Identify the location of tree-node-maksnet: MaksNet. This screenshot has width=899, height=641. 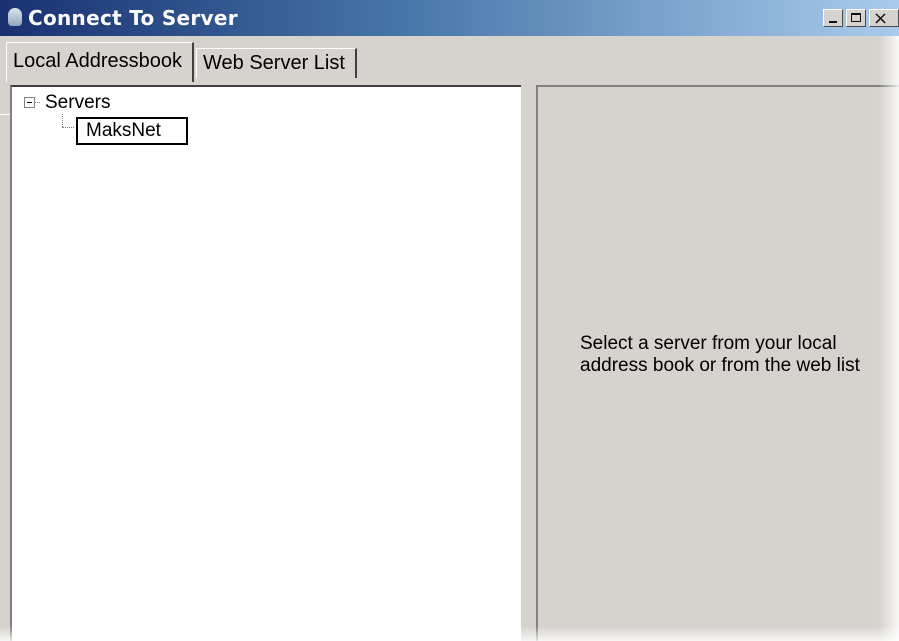
(132, 131).